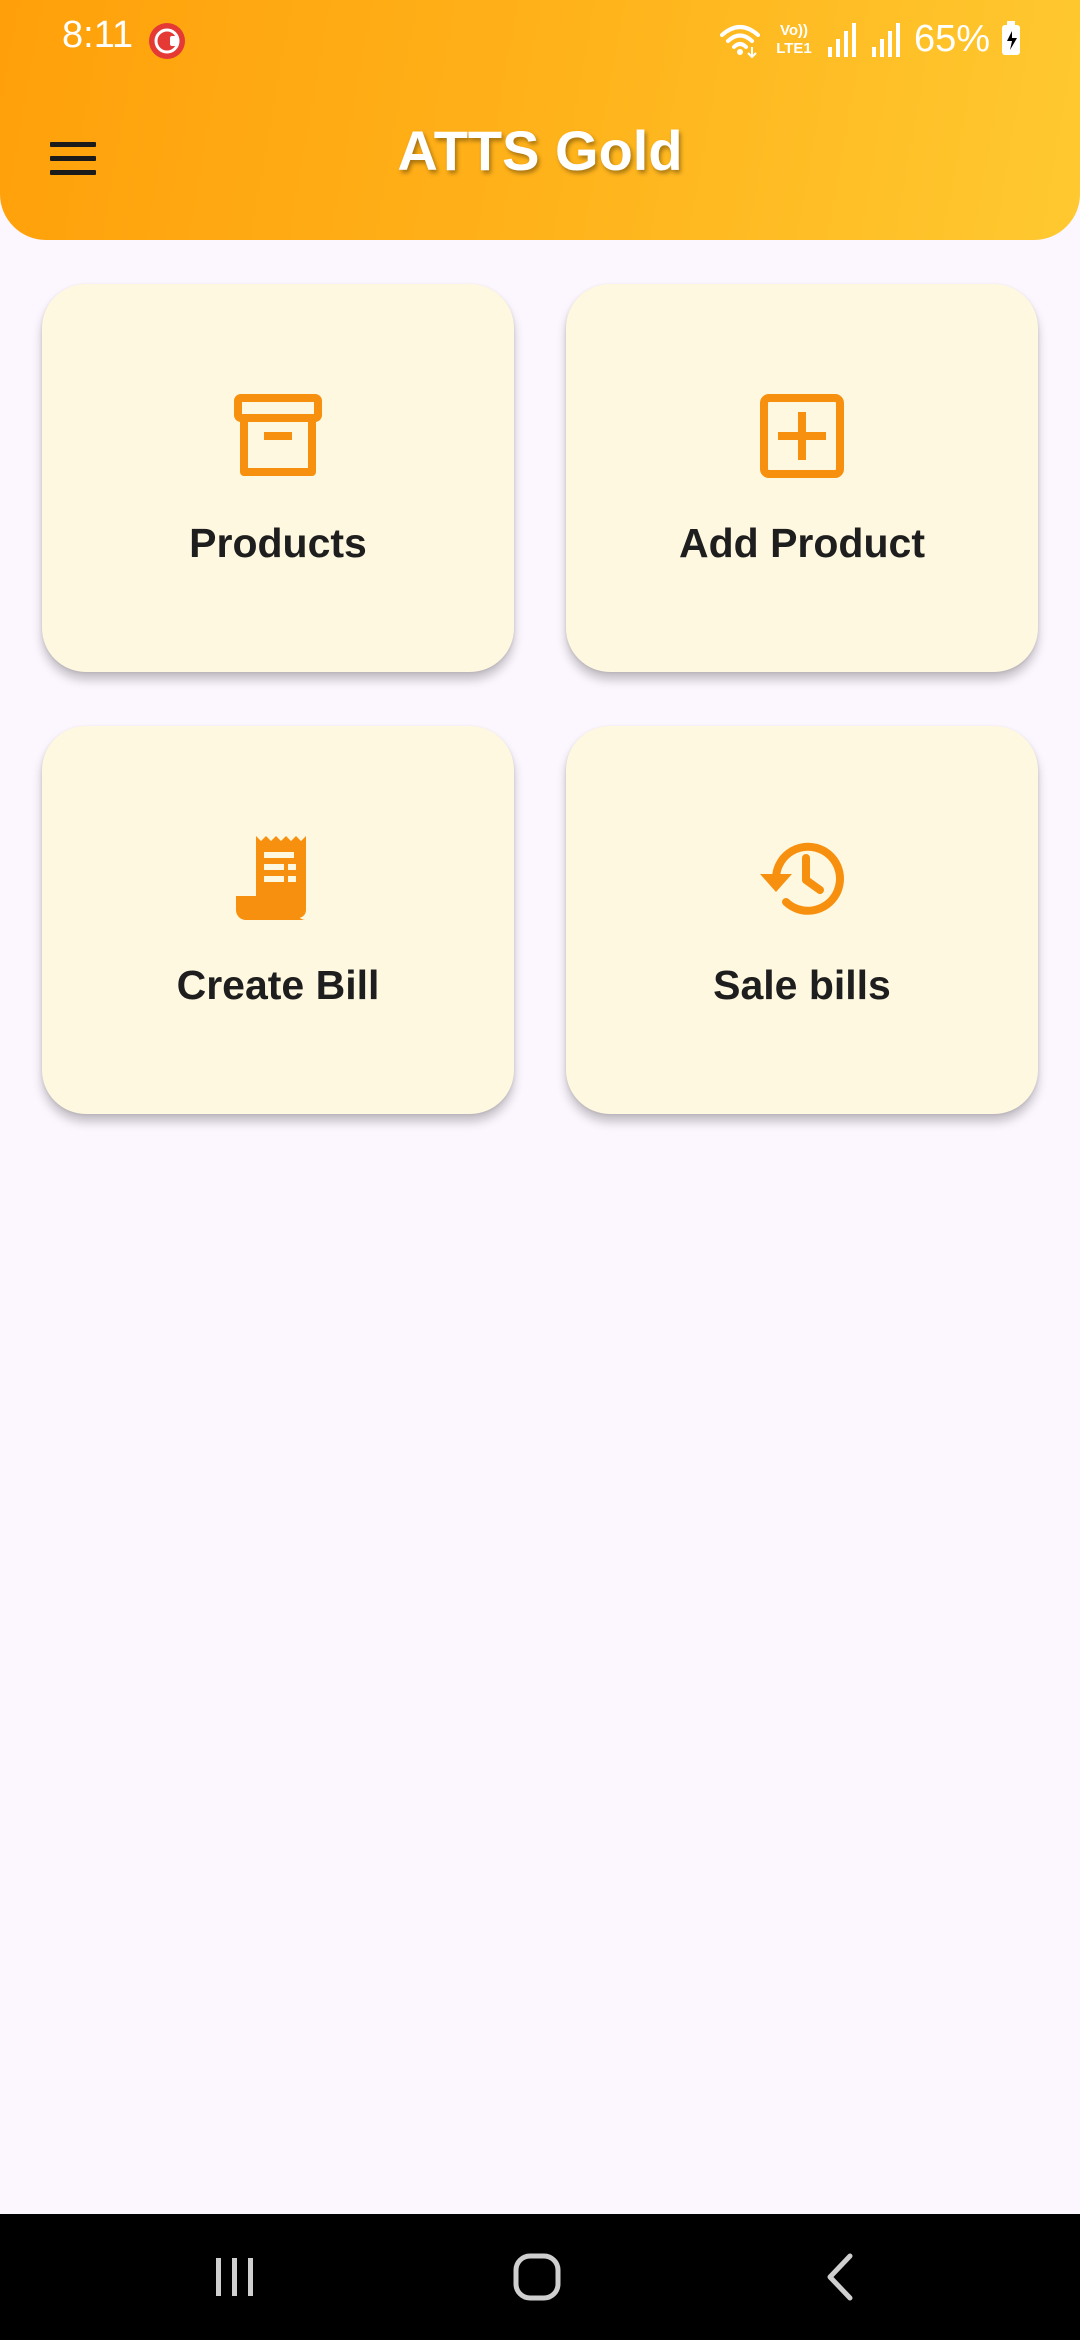 The width and height of the screenshot is (1080, 2340). I want to click on add-product-tile: Add Product, so click(802, 478).